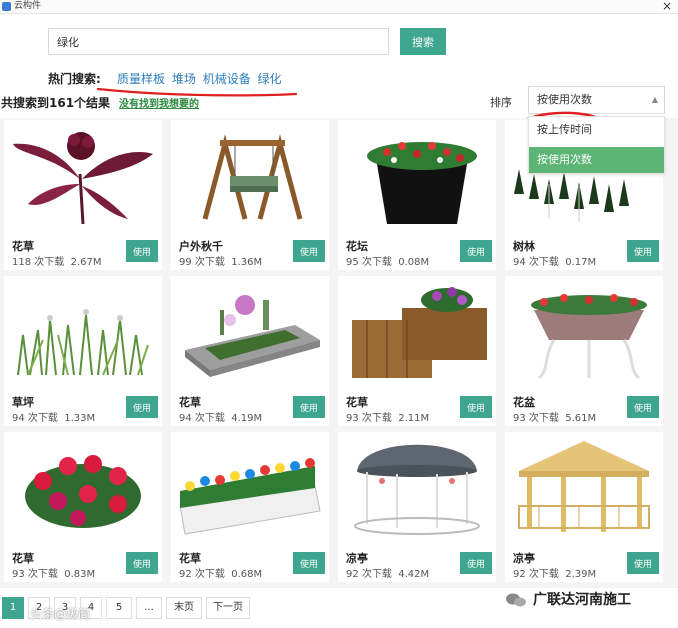  I want to click on card-meta: 94 次下载 1.33M, so click(53, 416).